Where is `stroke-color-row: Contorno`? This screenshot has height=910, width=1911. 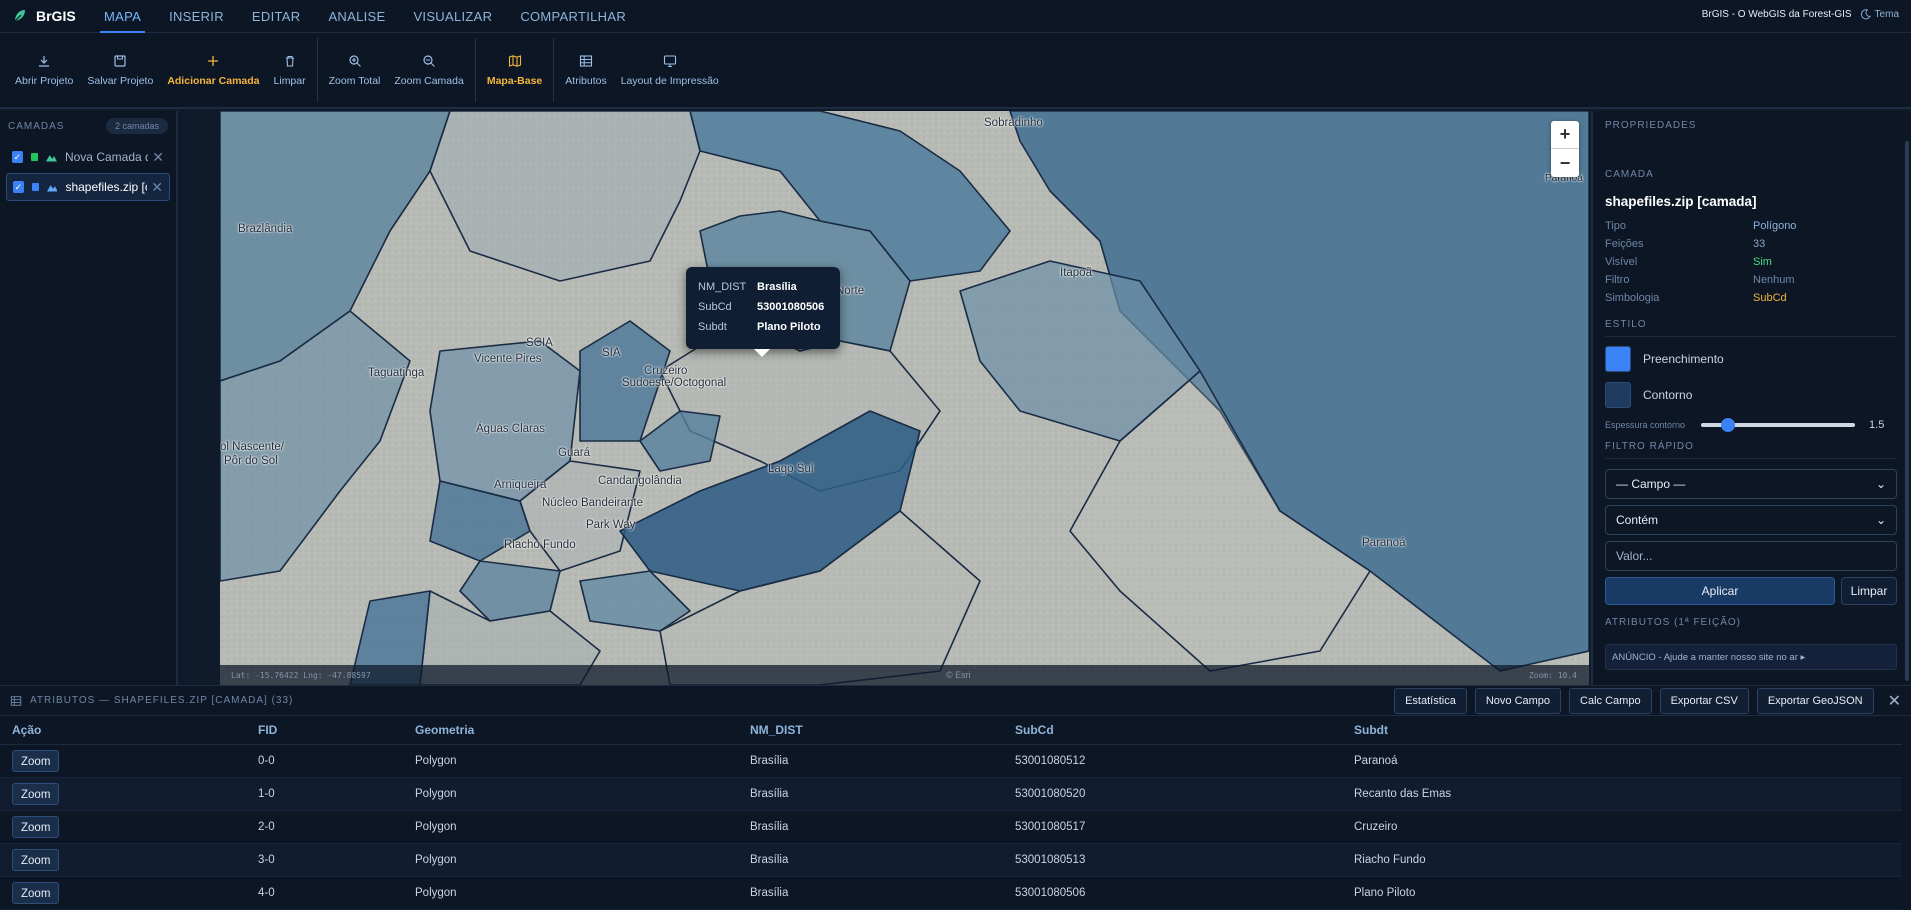 stroke-color-row: Contorno is located at coordinates (1751, 395).